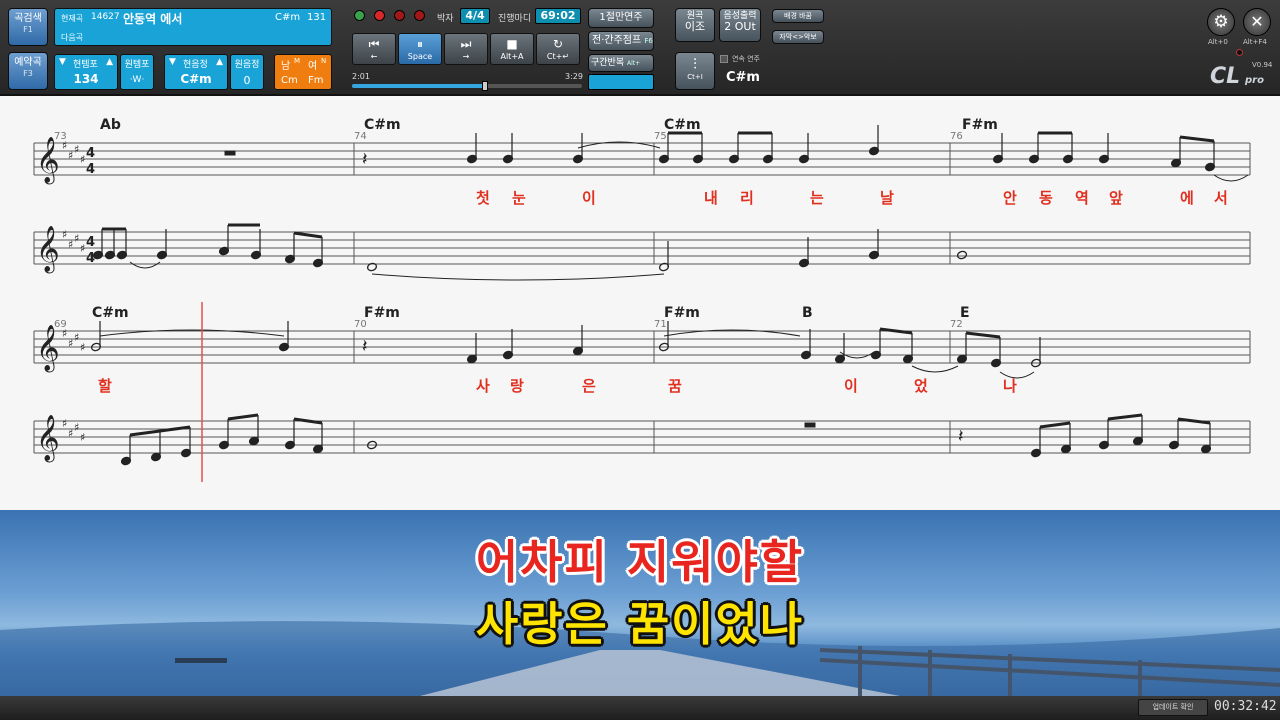 This screenshot has width=1280, height=720. What do you see at coordinates (711, 198) in the screenshot?
I see `score-lyric-syllable: 내` at bounding box center [711, 198].